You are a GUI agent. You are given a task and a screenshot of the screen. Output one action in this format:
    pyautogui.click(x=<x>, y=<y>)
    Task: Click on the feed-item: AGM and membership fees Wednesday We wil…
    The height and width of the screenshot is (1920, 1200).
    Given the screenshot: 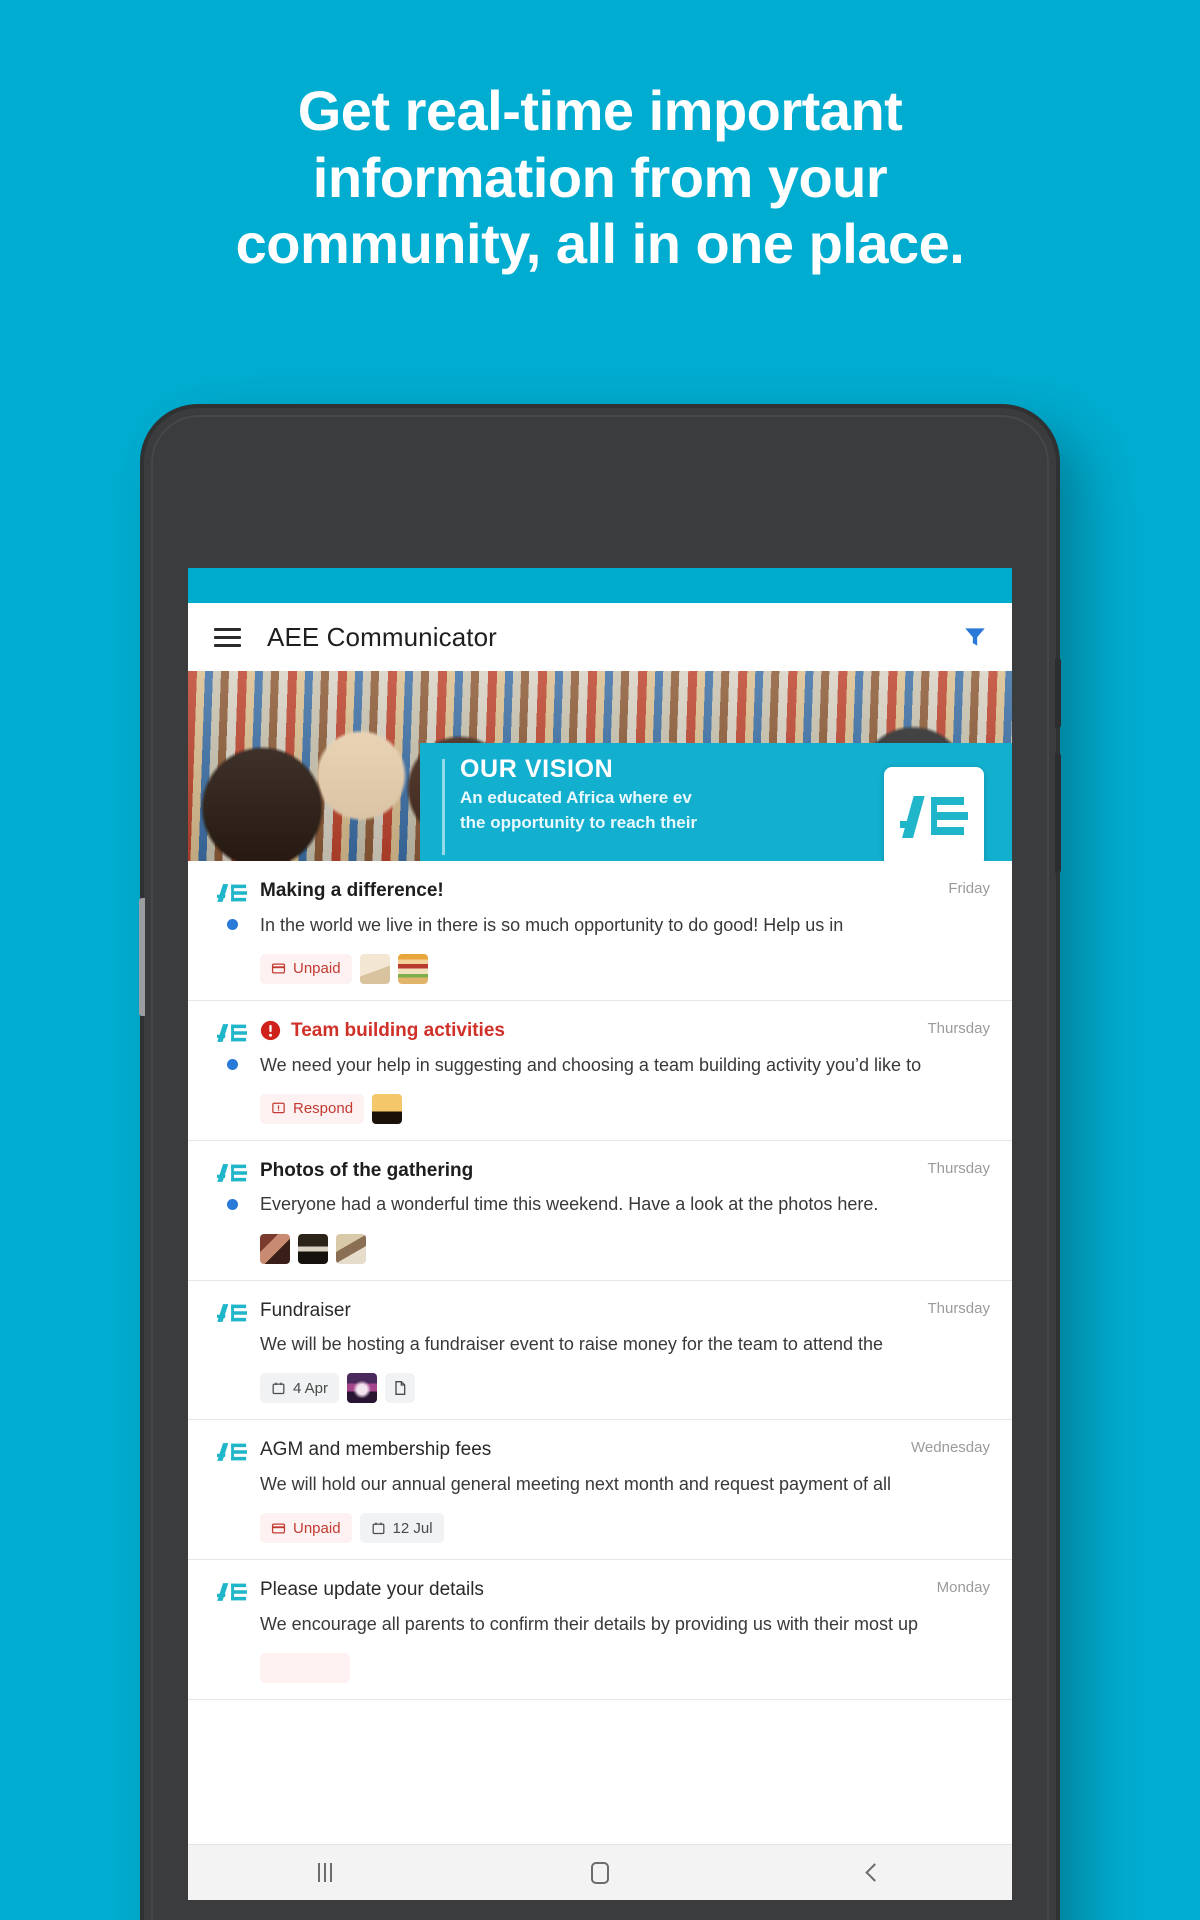 What is the action you would take?
    pyautogui.click(x=600, y=1490)
    